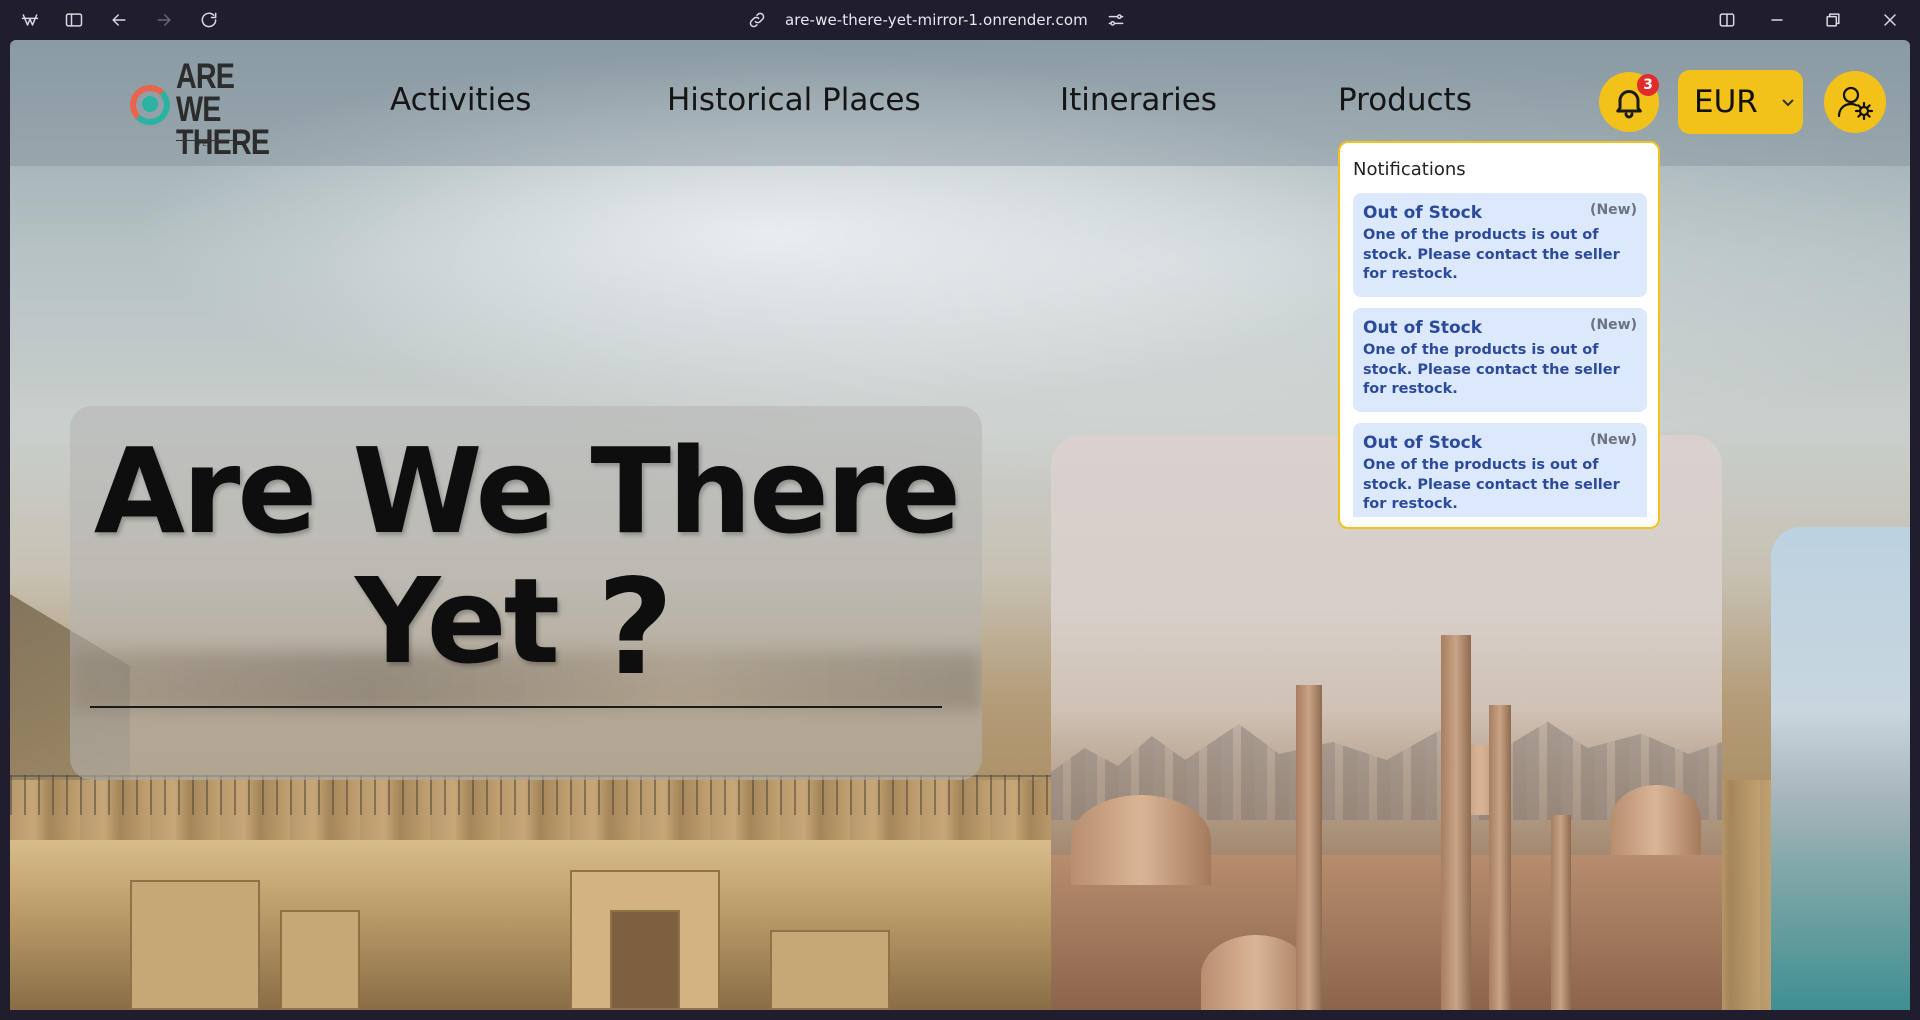  What do you see at coordinates (1840, 768) in the screenshot?
I see `destination-card-image` at bounding box center [1840, 768].